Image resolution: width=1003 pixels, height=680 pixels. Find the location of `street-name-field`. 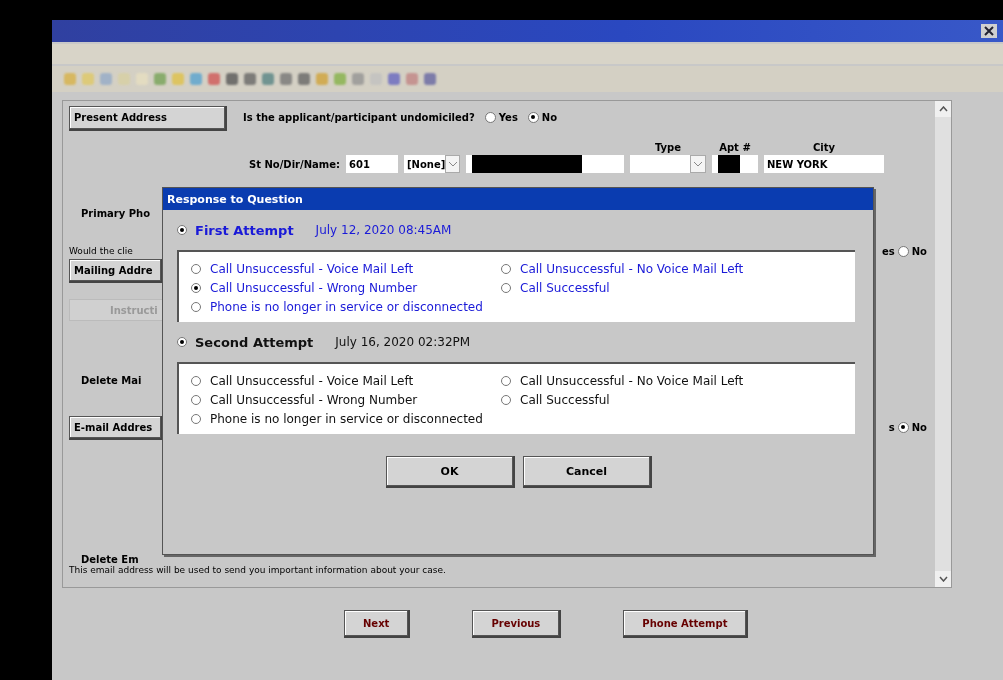

street-name-field is located at coordinates (545, 164).